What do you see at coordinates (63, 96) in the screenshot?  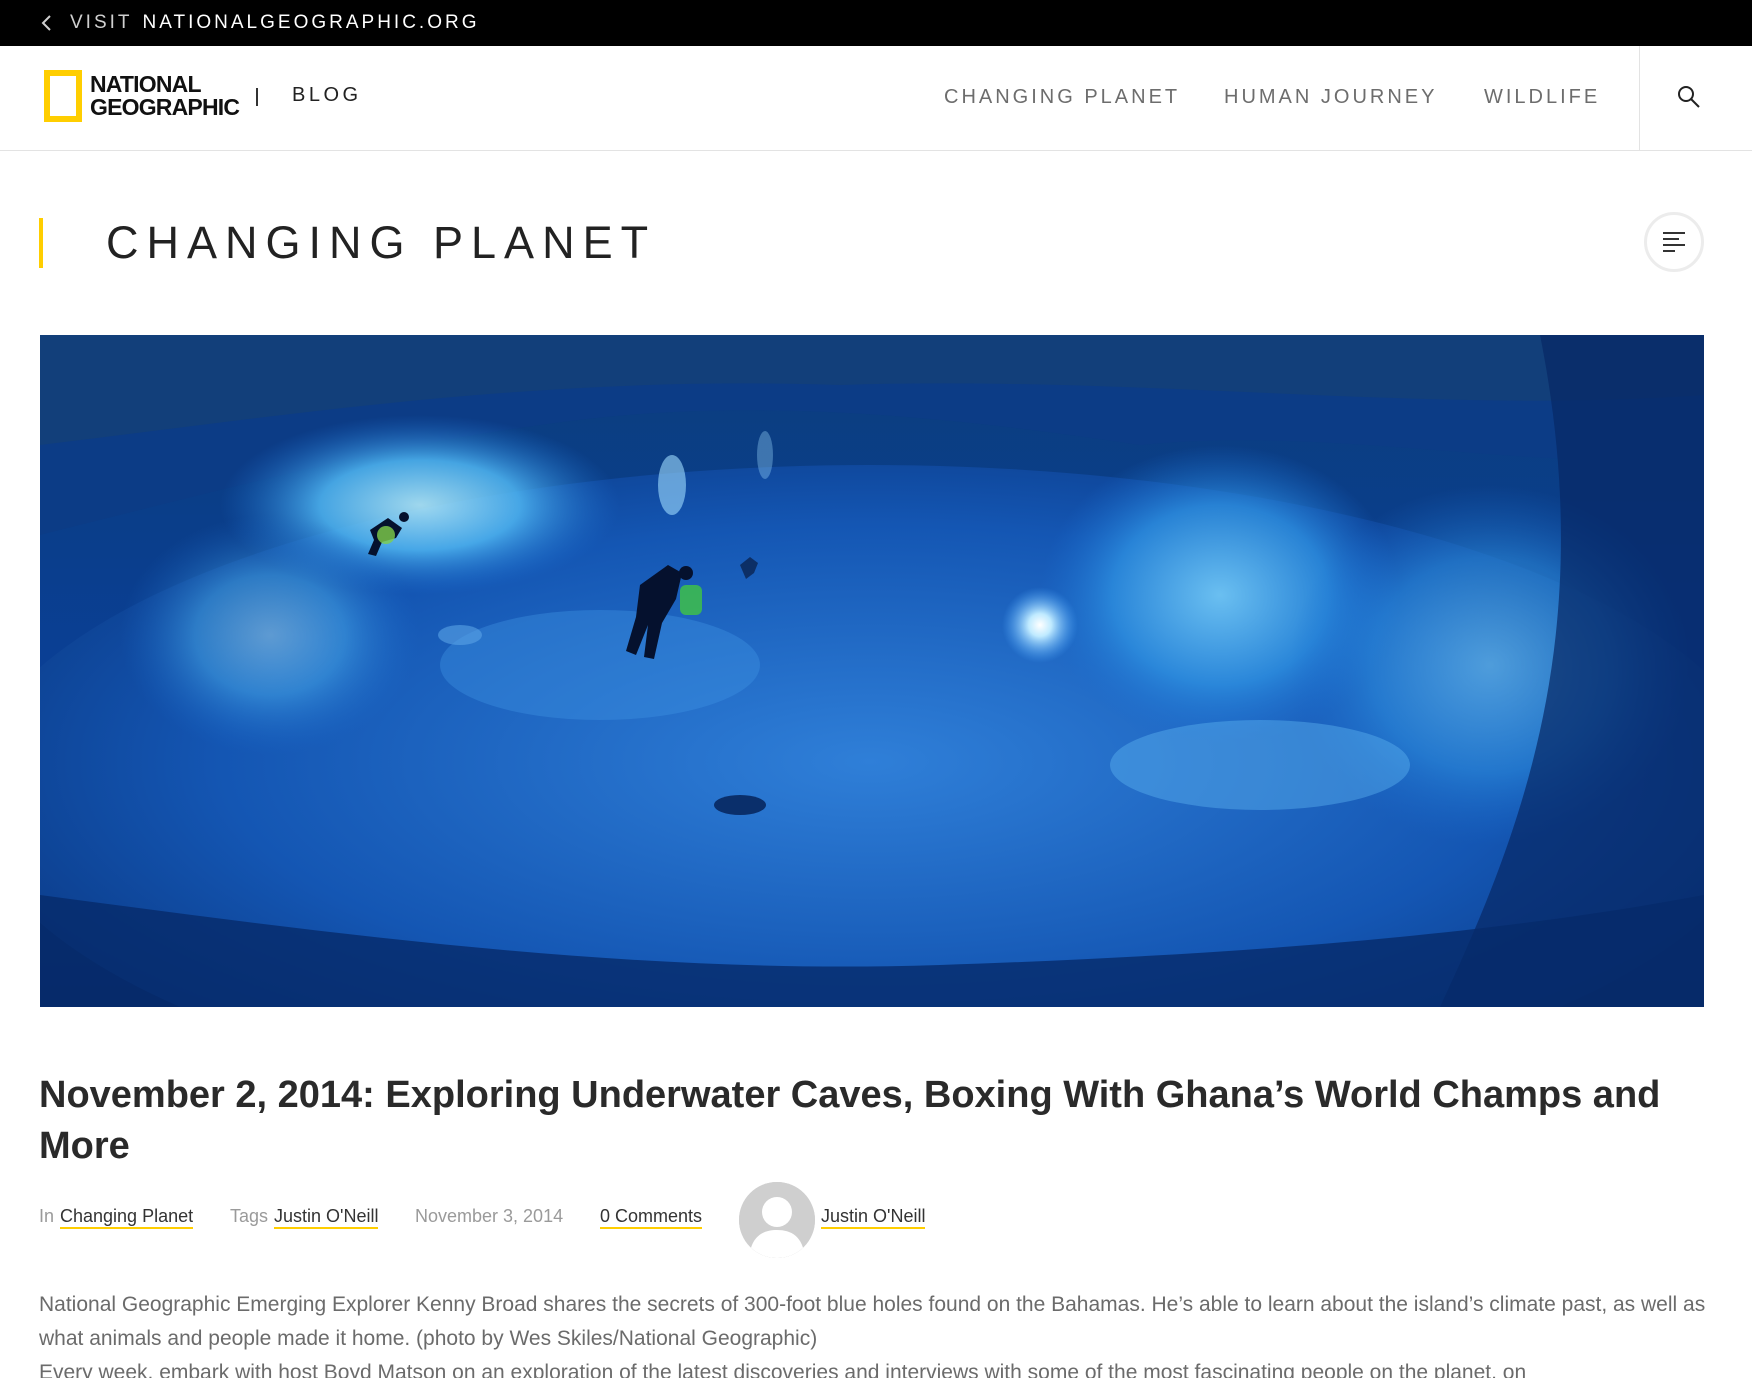 I see `yellow-frame-icon` at bounding box center [63, 96].